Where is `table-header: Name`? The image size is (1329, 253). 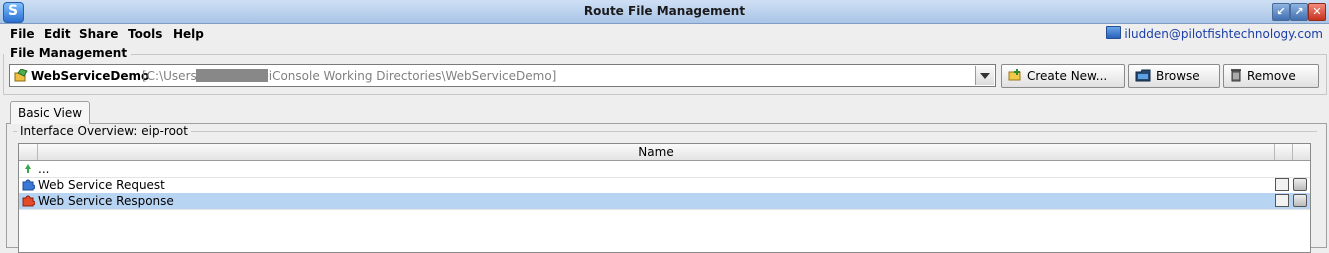
table-header: Name is located at coordinates (664, 152).